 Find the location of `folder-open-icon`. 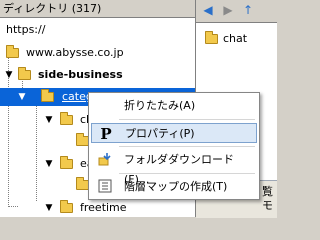

folder-open-icon is located at coordinates (47, 95).